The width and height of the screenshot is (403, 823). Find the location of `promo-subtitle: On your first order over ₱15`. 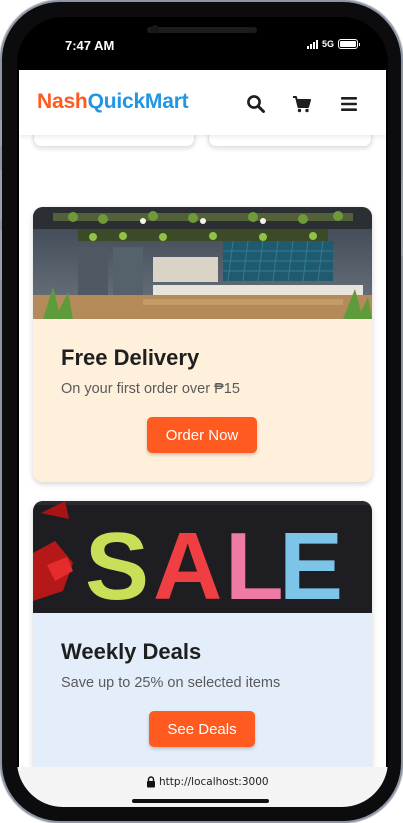

promo-subtitle: On your first order over ₱15 is located at coordinates (150, 389).